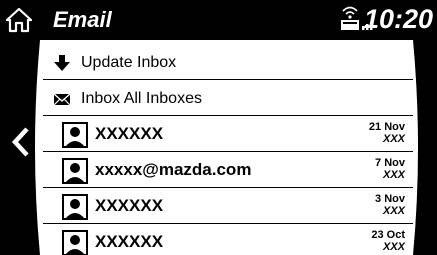 This screenshot has height=255, width=437. I want to click on date-label: 7 Nov, so click(390, 163).